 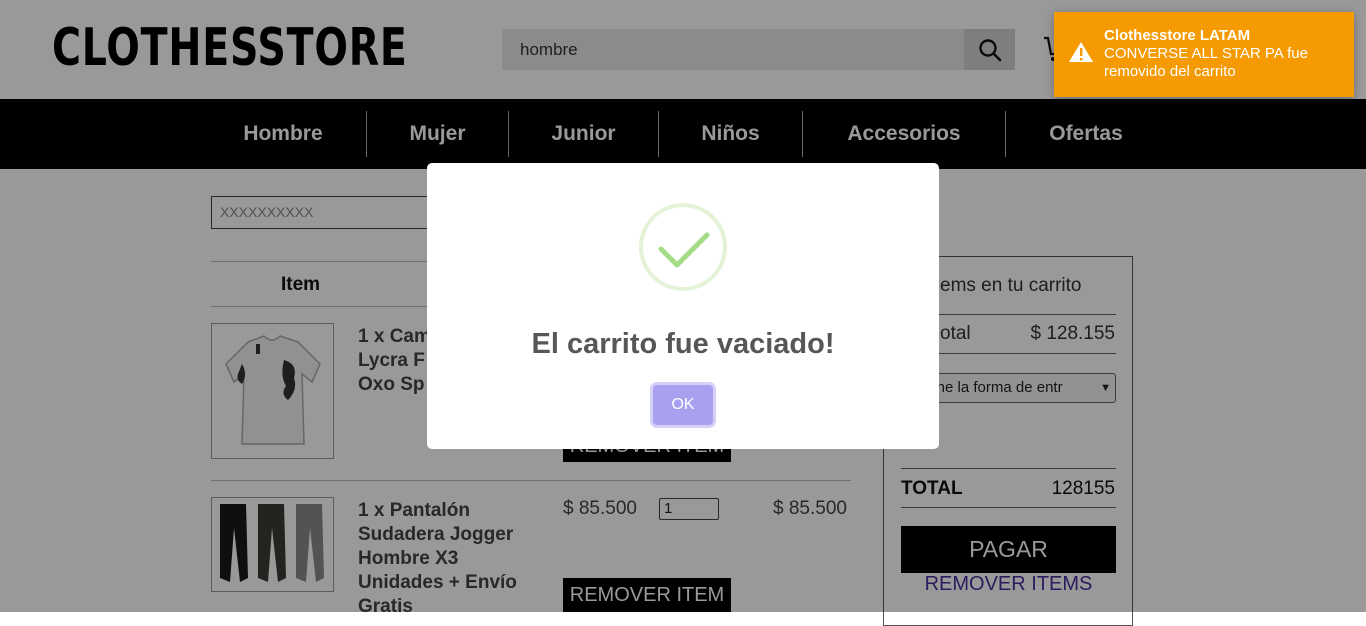 What do you see at coordinates (683, 405) in the screenshot?
I see `ok-button: OK` at bounding box center [683, 405].